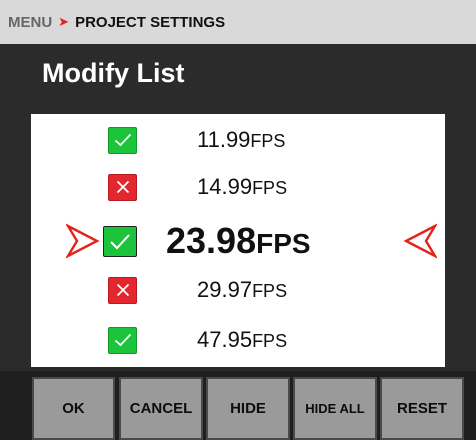 The image size is (476, 440). I want to click on breadcrumb: MENU ➤ PROJECT SETTINGS, so click(238, 22).